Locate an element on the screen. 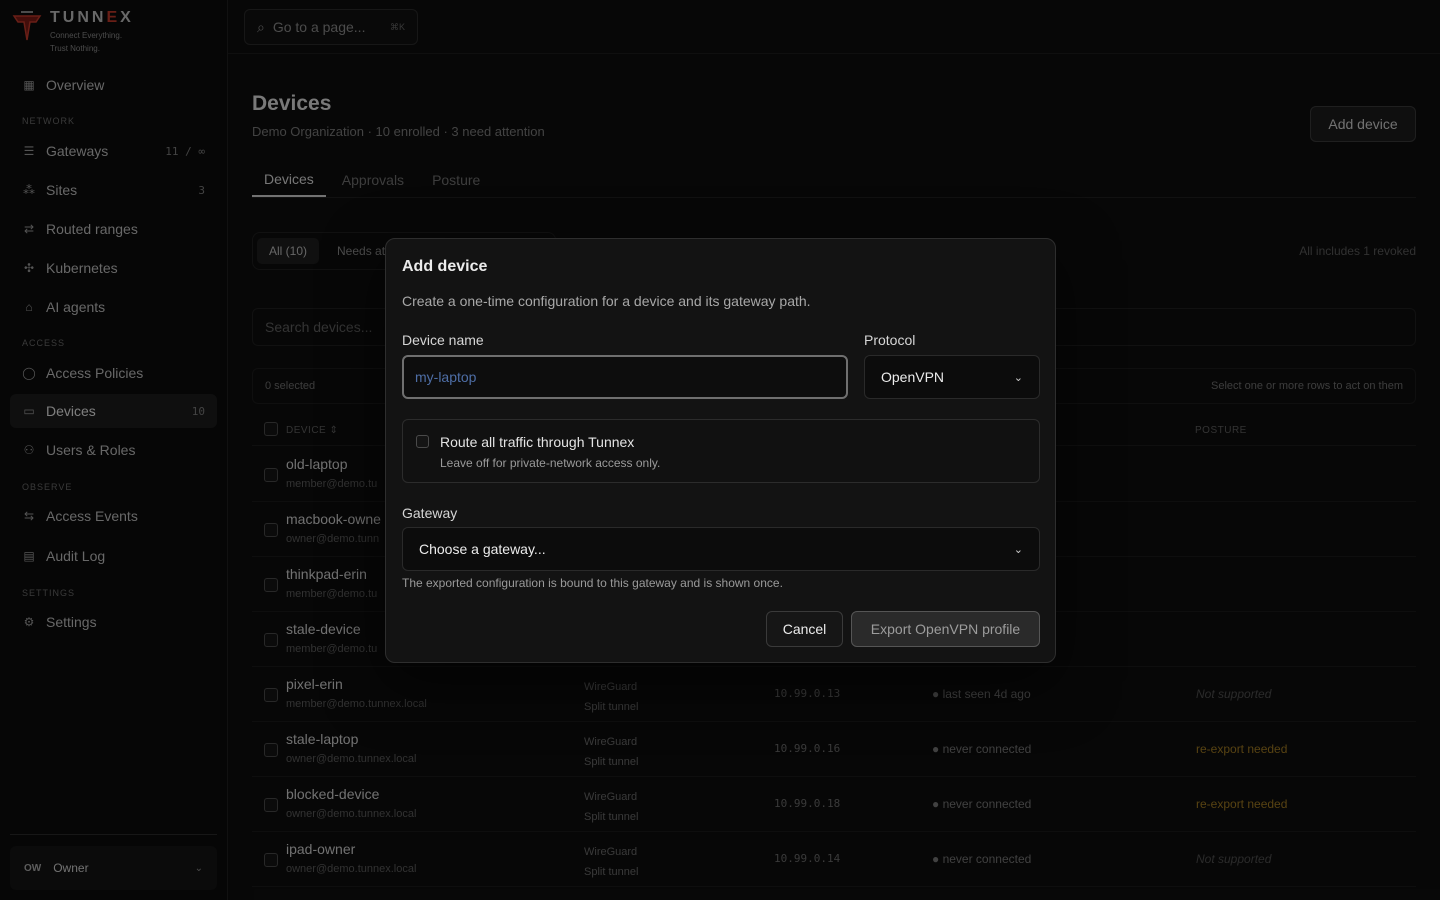 Image resolution: width=1440 pixels, height=900 pixels. device-name-label: Device name is located at coordinates (443, 340).